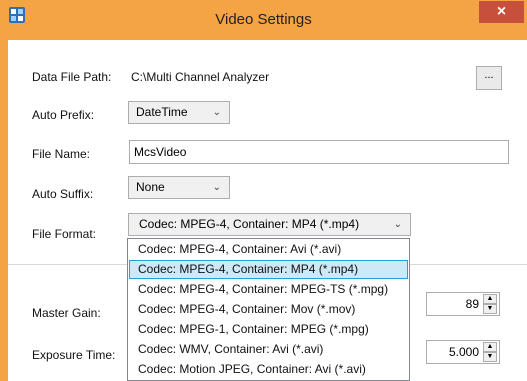  I want to click on dropdown-option-selected: Codec: MPEG-4, Container: MP4 (*.mp4), so click(268, 269).